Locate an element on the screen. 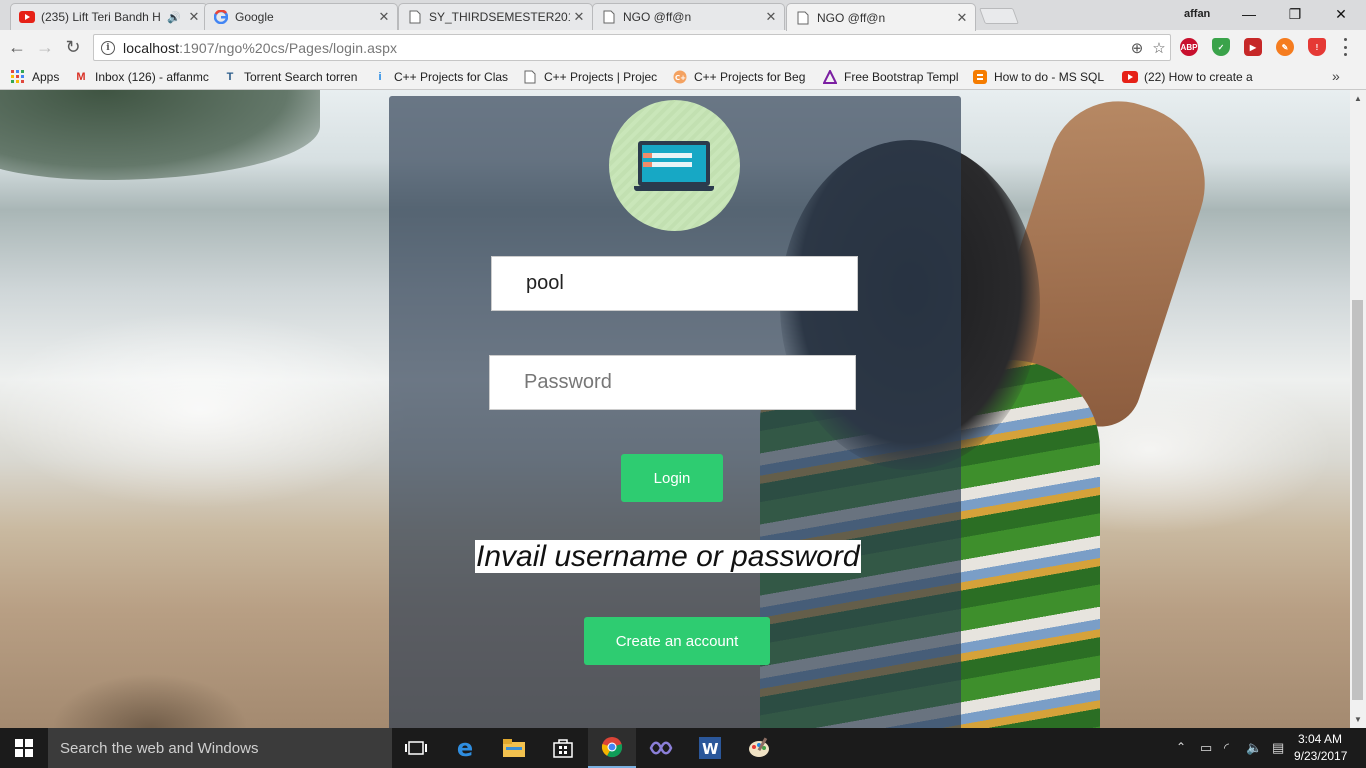 This screenshot has height=768, width=1366. create-account-button: Create an account is located at coordinates (677, 641).